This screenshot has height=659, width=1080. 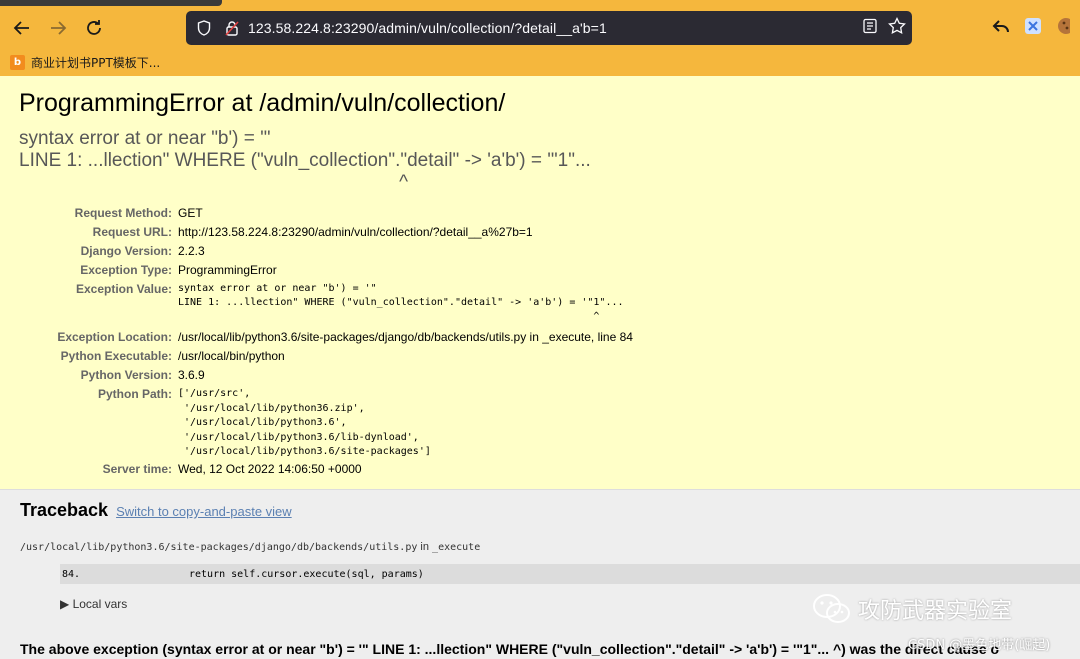 I want to click on wechat-watermark: 攻防武器实验室, so click(x=912, y=609).